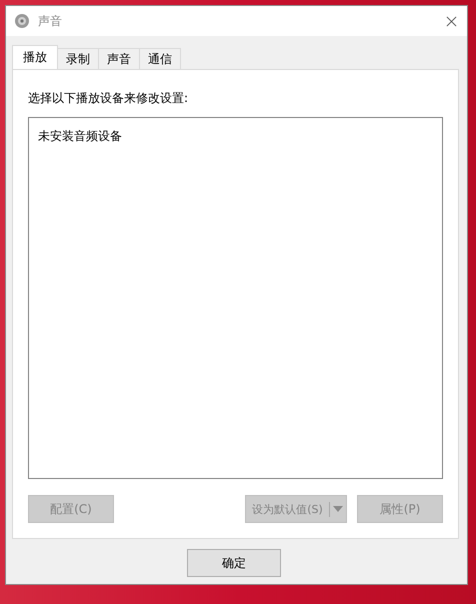 The image size is (476, 604). I want to click on tab: 通信, so click(160, 58).